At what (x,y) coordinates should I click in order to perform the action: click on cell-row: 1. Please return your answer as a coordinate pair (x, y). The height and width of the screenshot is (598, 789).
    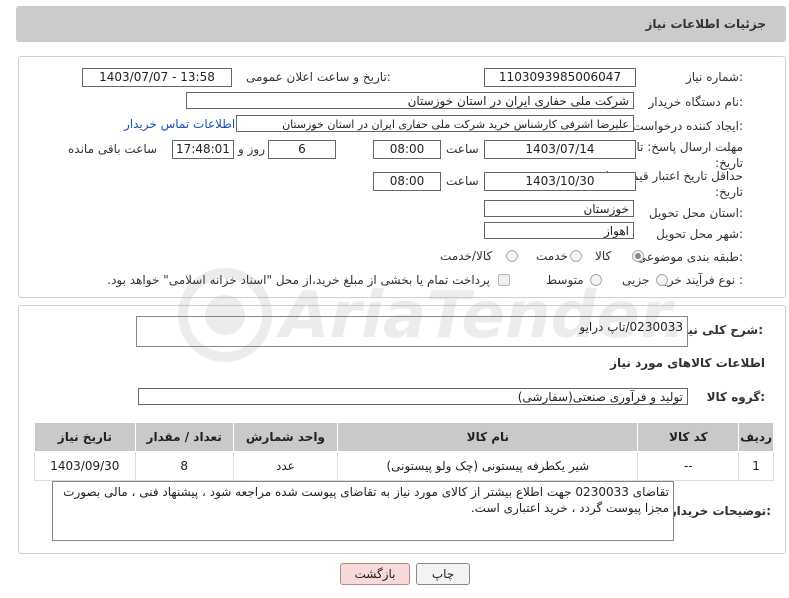
    Looking at the image, I should click on (756, 466).